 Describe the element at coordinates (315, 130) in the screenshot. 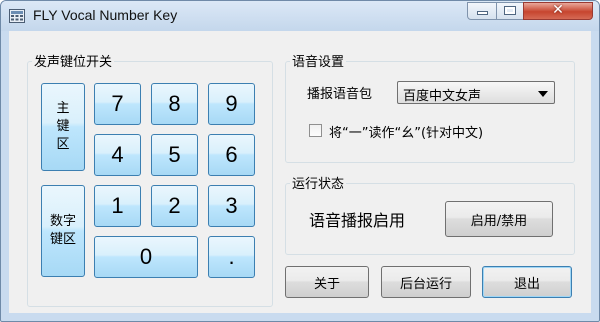

I see `yao-checkbox` at that location.